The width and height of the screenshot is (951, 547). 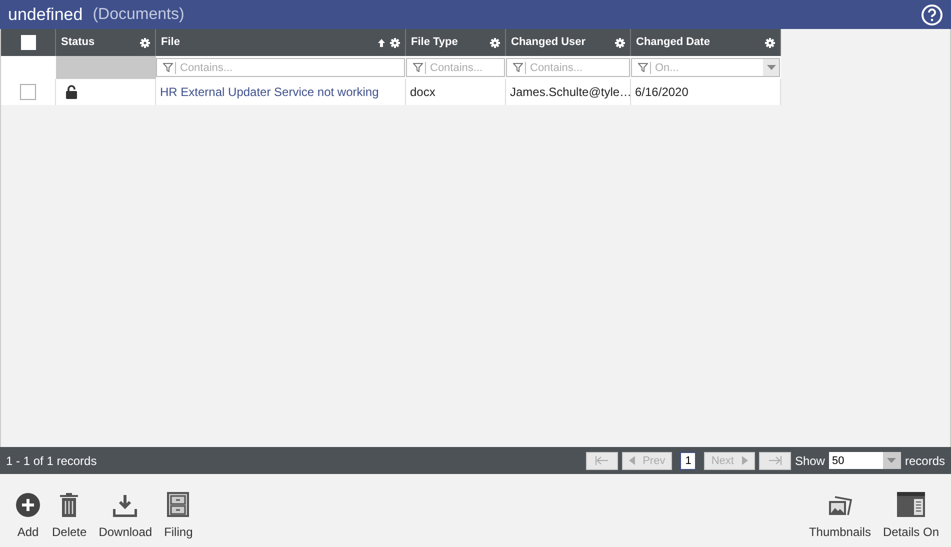 What do you see at coordinates (864, 460) in the screenshot?
I see `page-size-select: 50` at bounding box center [864, 460].